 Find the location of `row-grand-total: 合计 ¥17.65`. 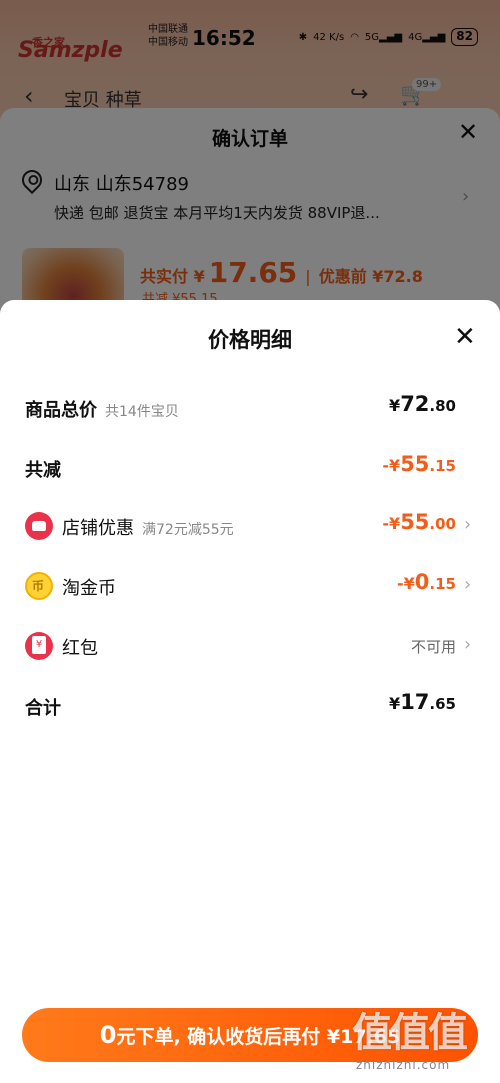

row-grand-total: 合计 ¥17.65 is located at coordinates (250, 706).